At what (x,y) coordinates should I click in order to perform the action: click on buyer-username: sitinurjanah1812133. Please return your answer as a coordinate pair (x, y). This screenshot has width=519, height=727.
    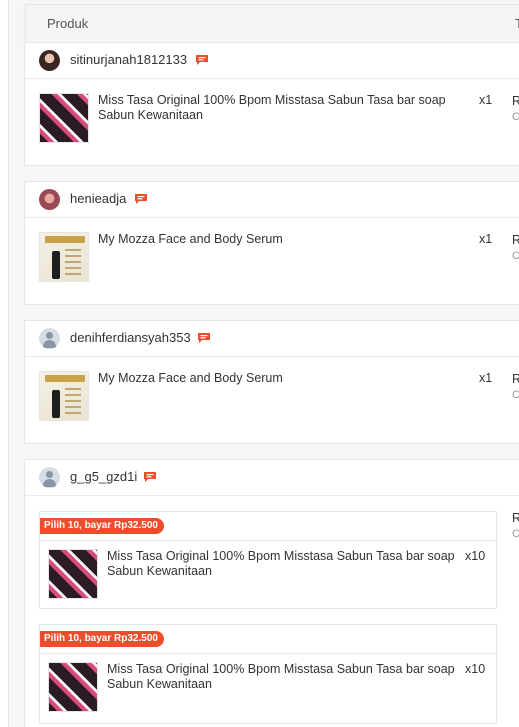
    Looking at the image, I should click on (128, 59).